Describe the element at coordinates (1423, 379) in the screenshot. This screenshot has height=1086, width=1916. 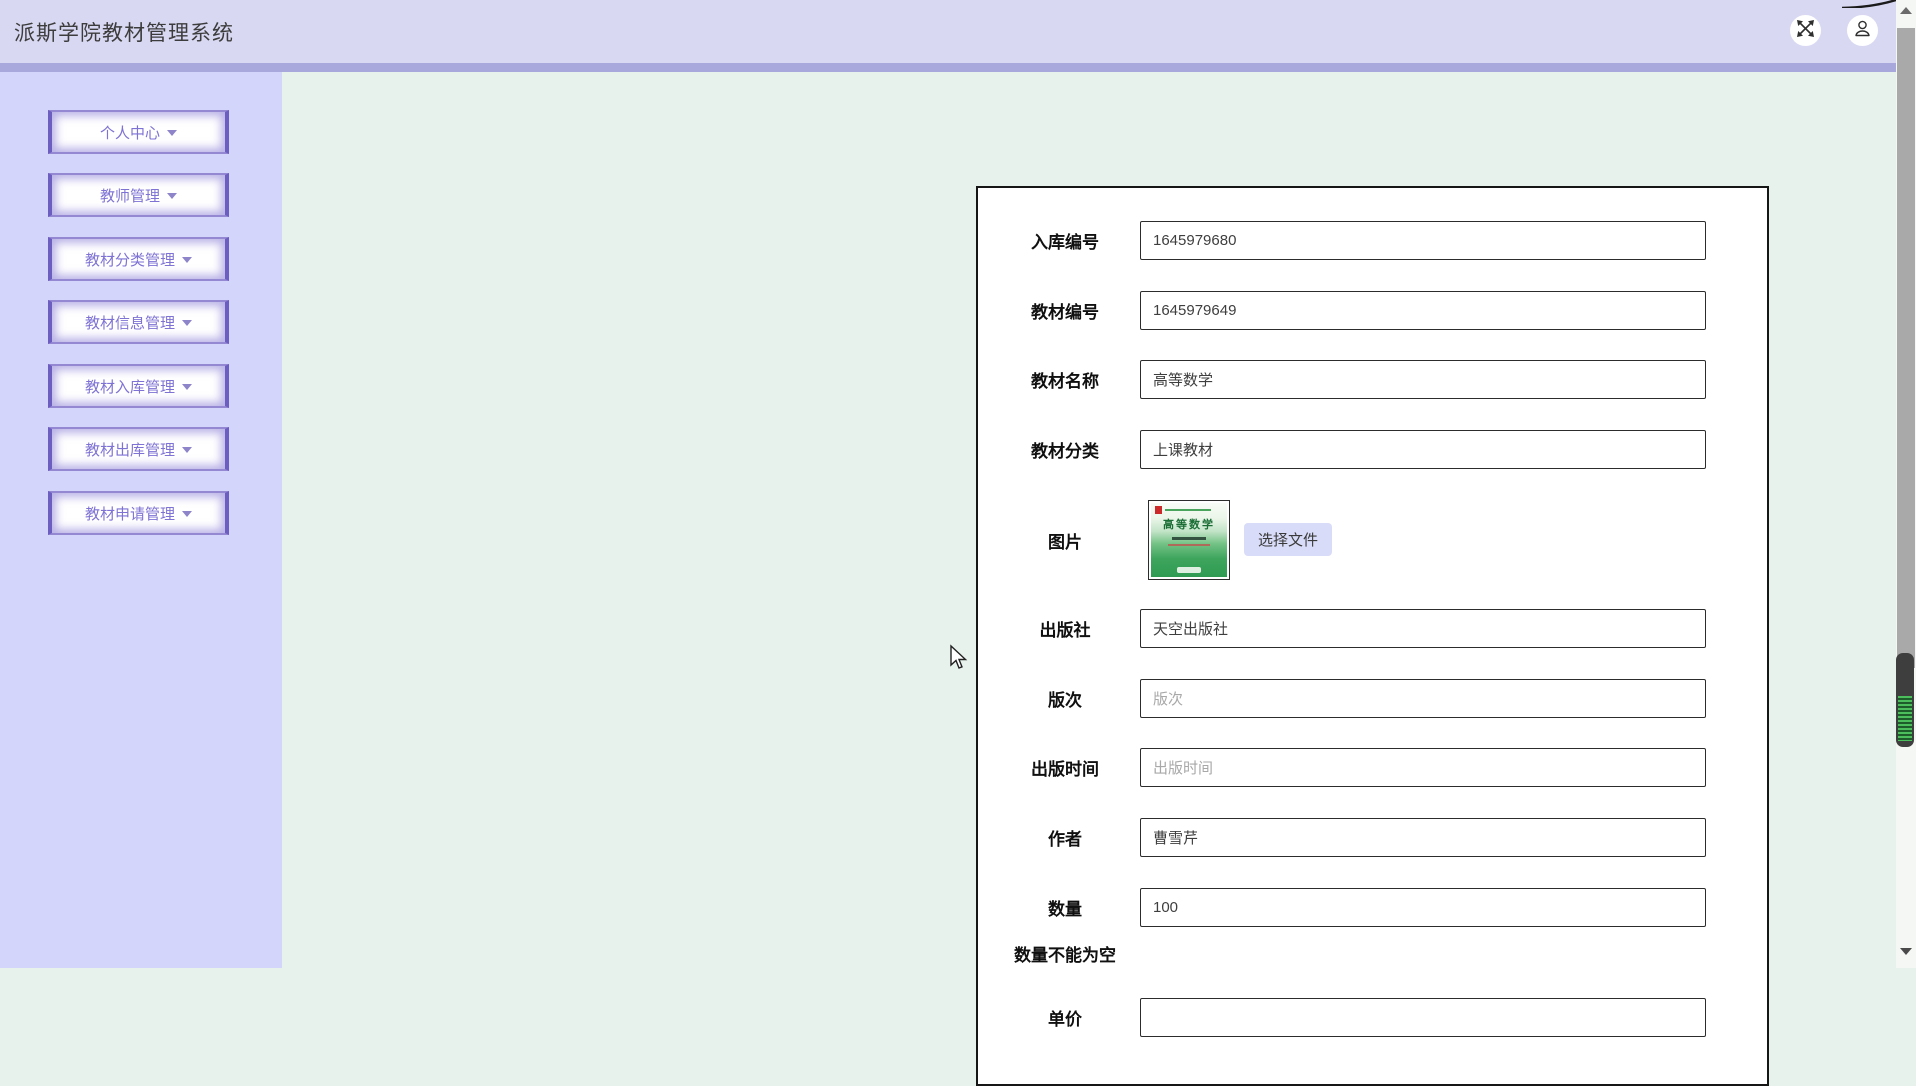
I see `textbook-name-input: 高等数学` at that location.